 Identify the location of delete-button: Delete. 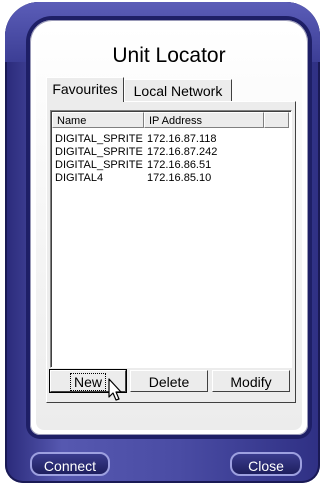
(169, 381).